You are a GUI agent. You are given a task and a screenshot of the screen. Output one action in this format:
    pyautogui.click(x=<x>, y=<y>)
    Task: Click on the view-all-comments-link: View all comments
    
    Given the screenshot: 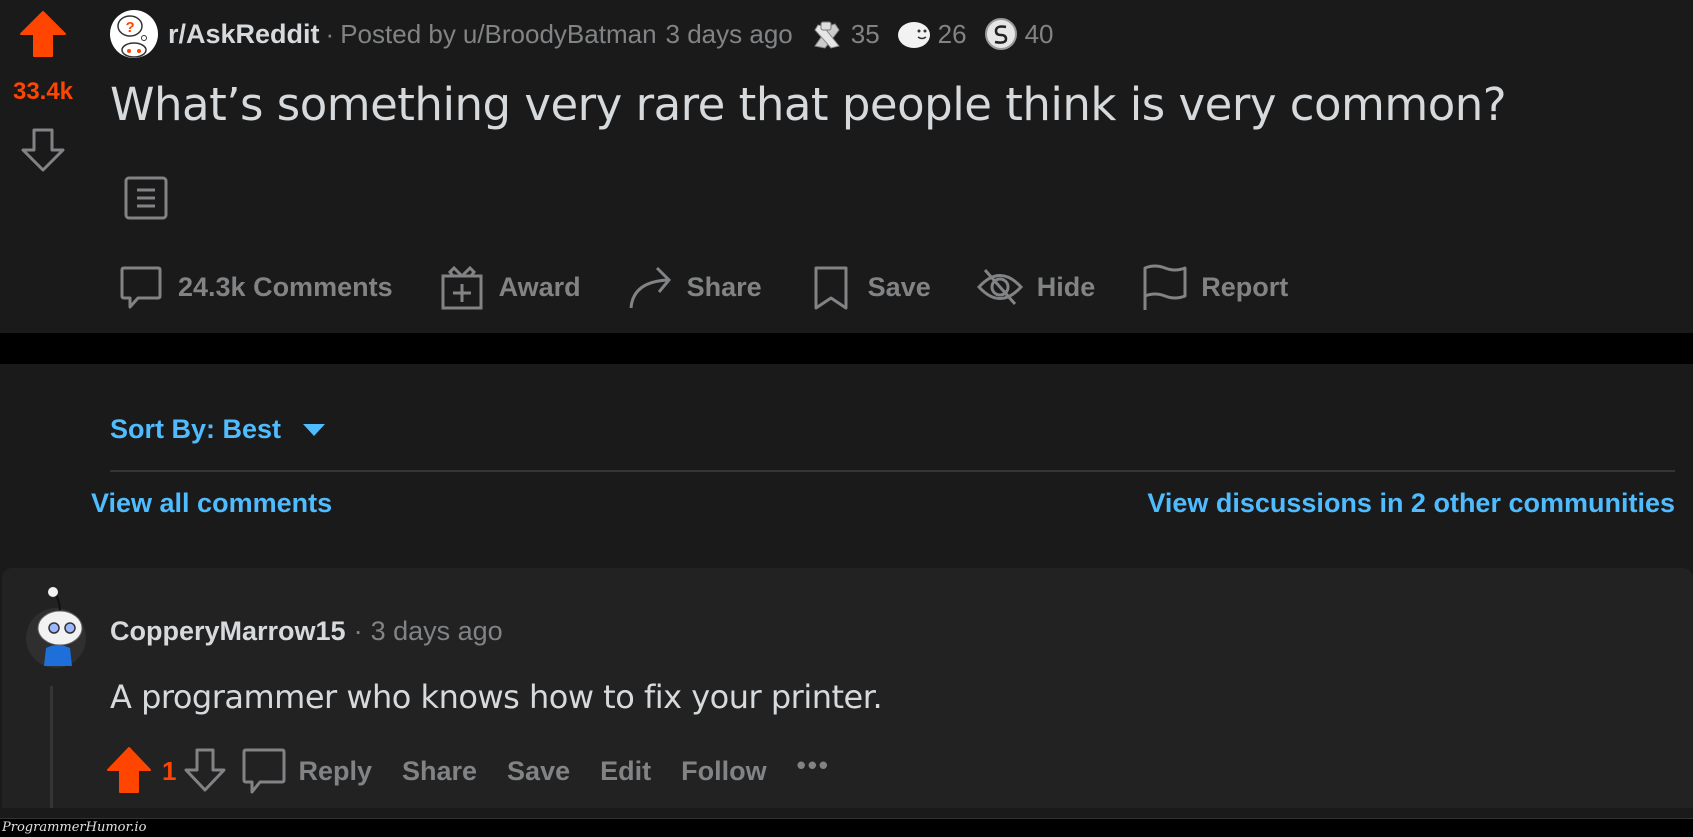 What is the action you would take?
    pyautogui.click(x=211, y=503)
    